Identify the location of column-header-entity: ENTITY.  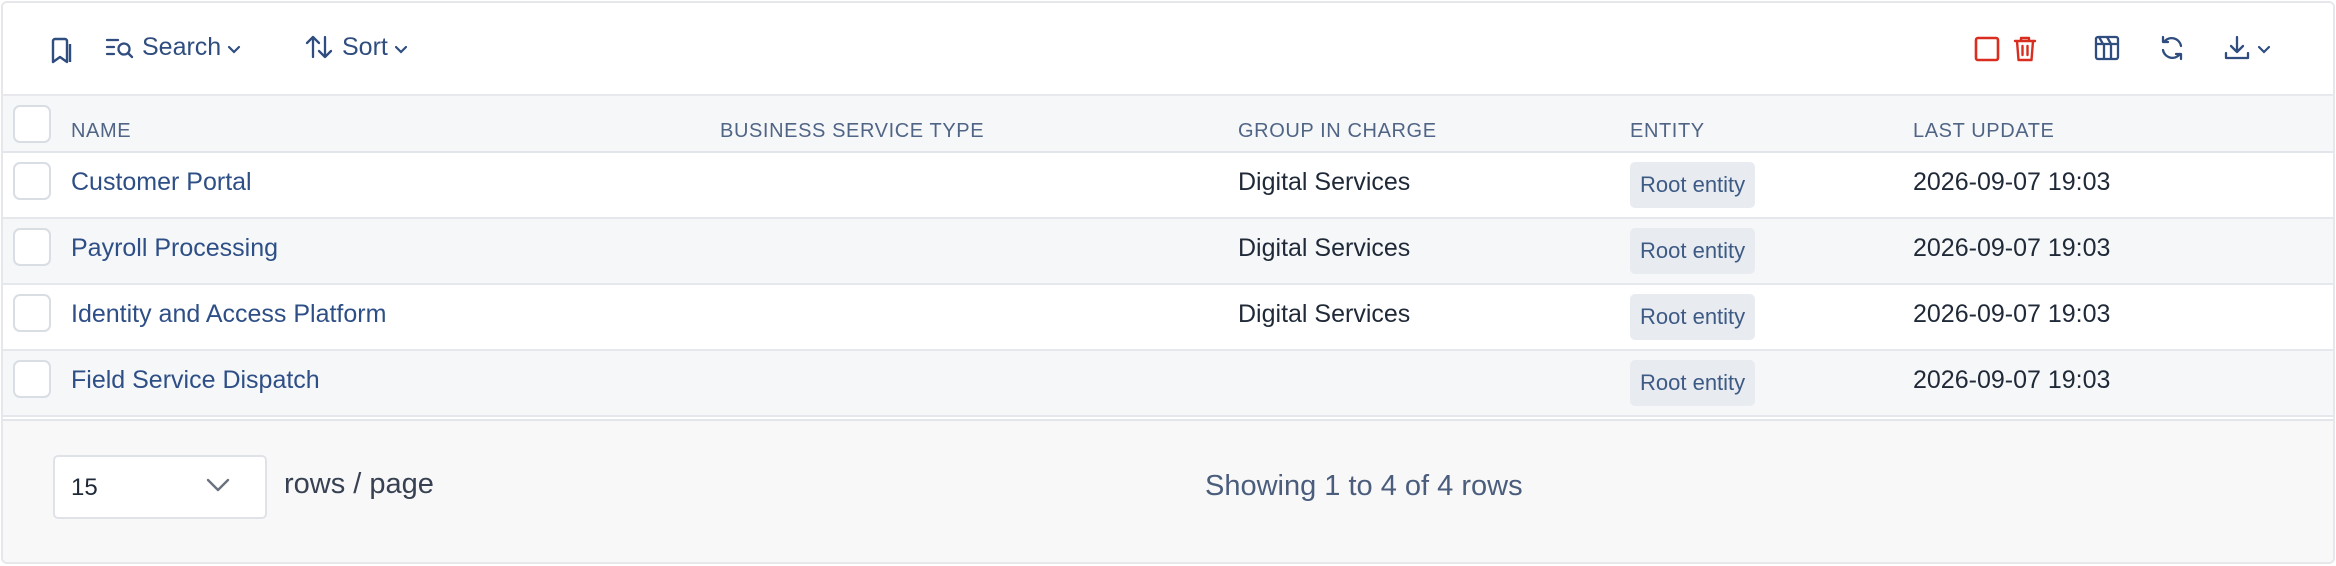
(1667, 131).